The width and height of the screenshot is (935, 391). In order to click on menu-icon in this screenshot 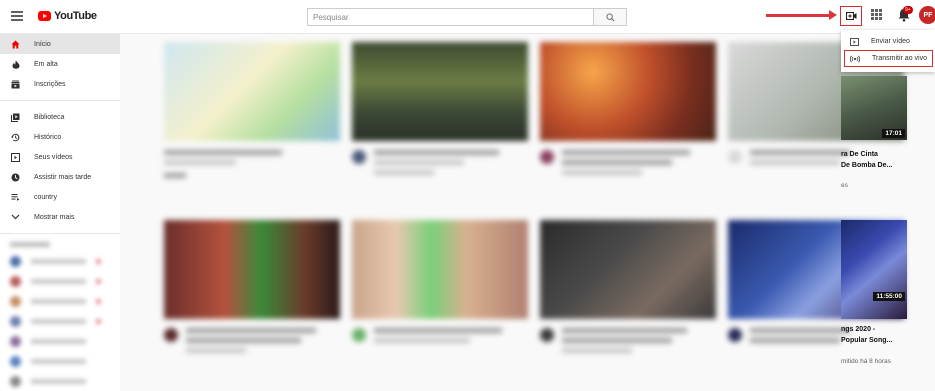, I will do `click(17, 16)`.